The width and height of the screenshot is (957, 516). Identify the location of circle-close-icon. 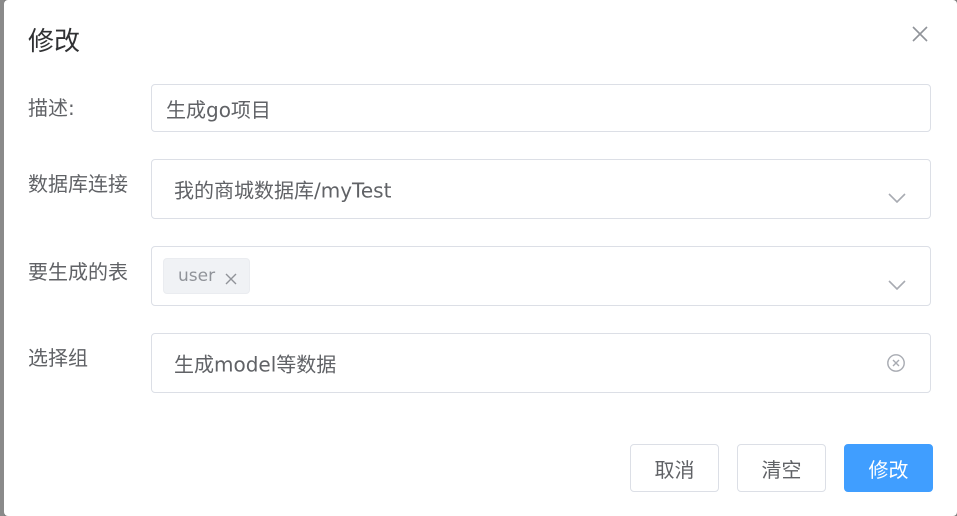
(896, 363).